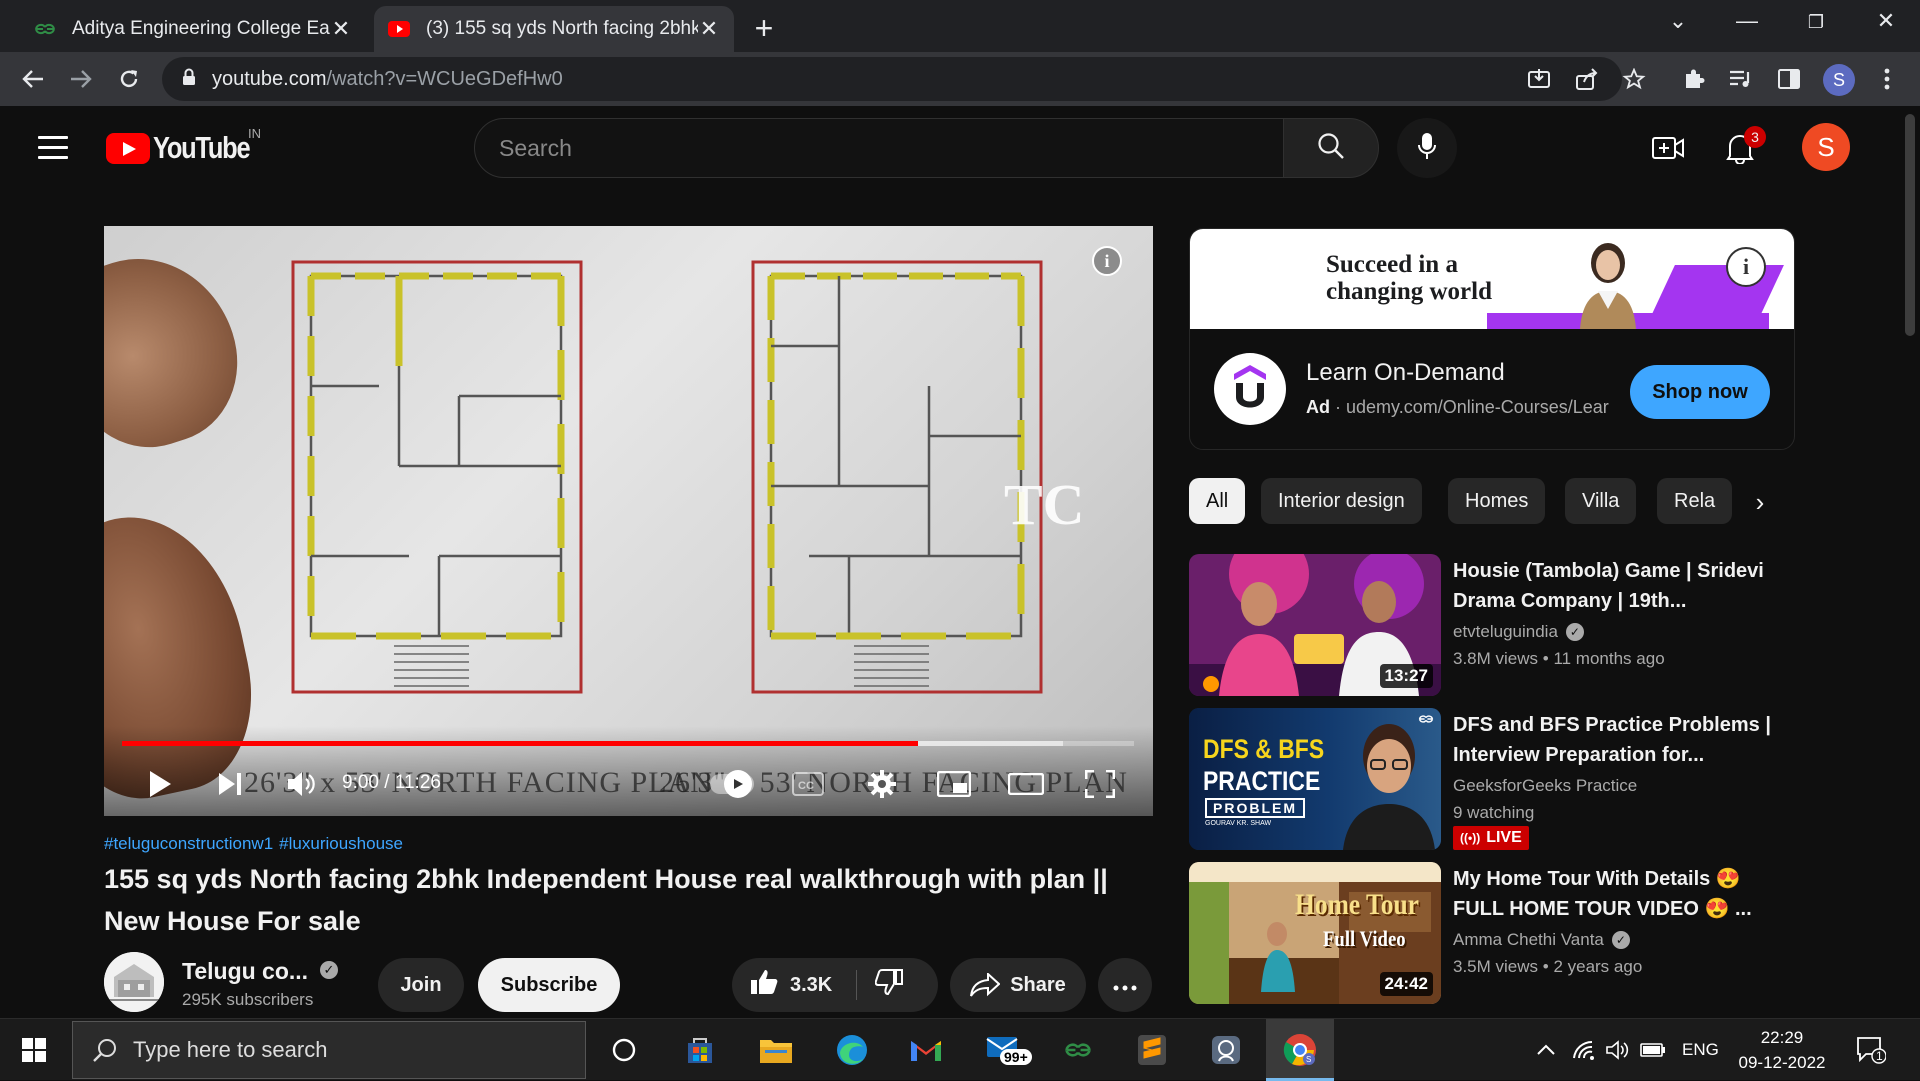 Image resolution: width=1920 pixels, height=1081 pixels. I want to click on dislike-button, so click(889, 985).